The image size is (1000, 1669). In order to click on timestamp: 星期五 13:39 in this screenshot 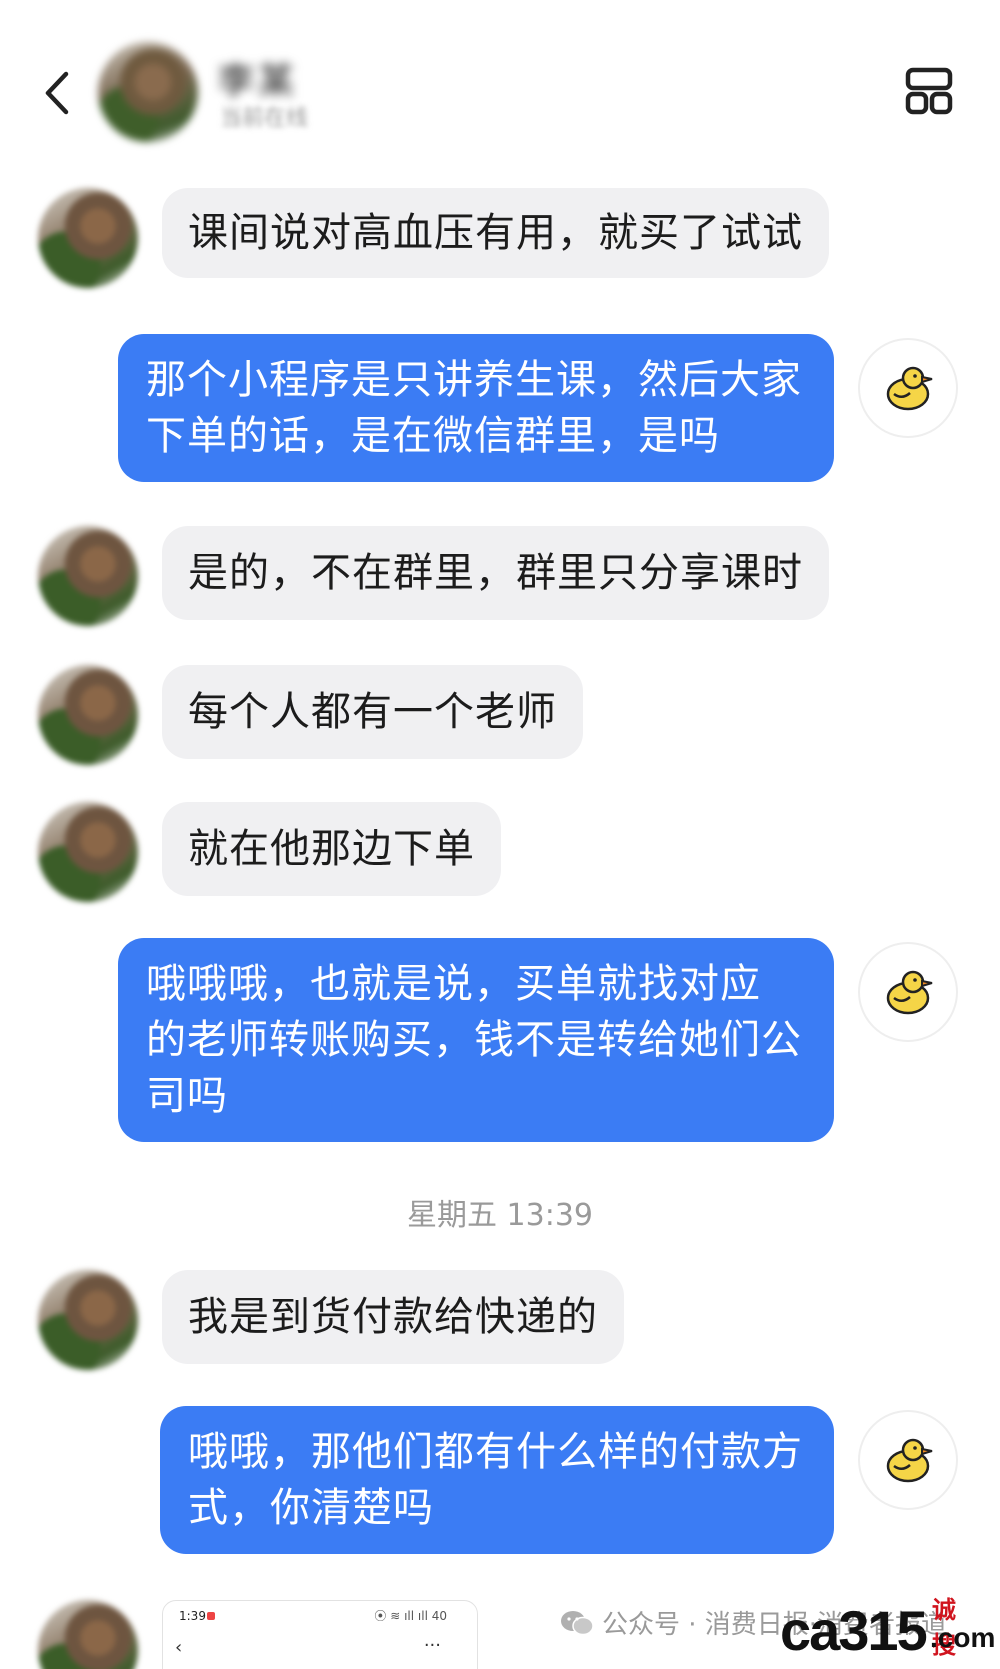, I will do `click(500, 1215)`.